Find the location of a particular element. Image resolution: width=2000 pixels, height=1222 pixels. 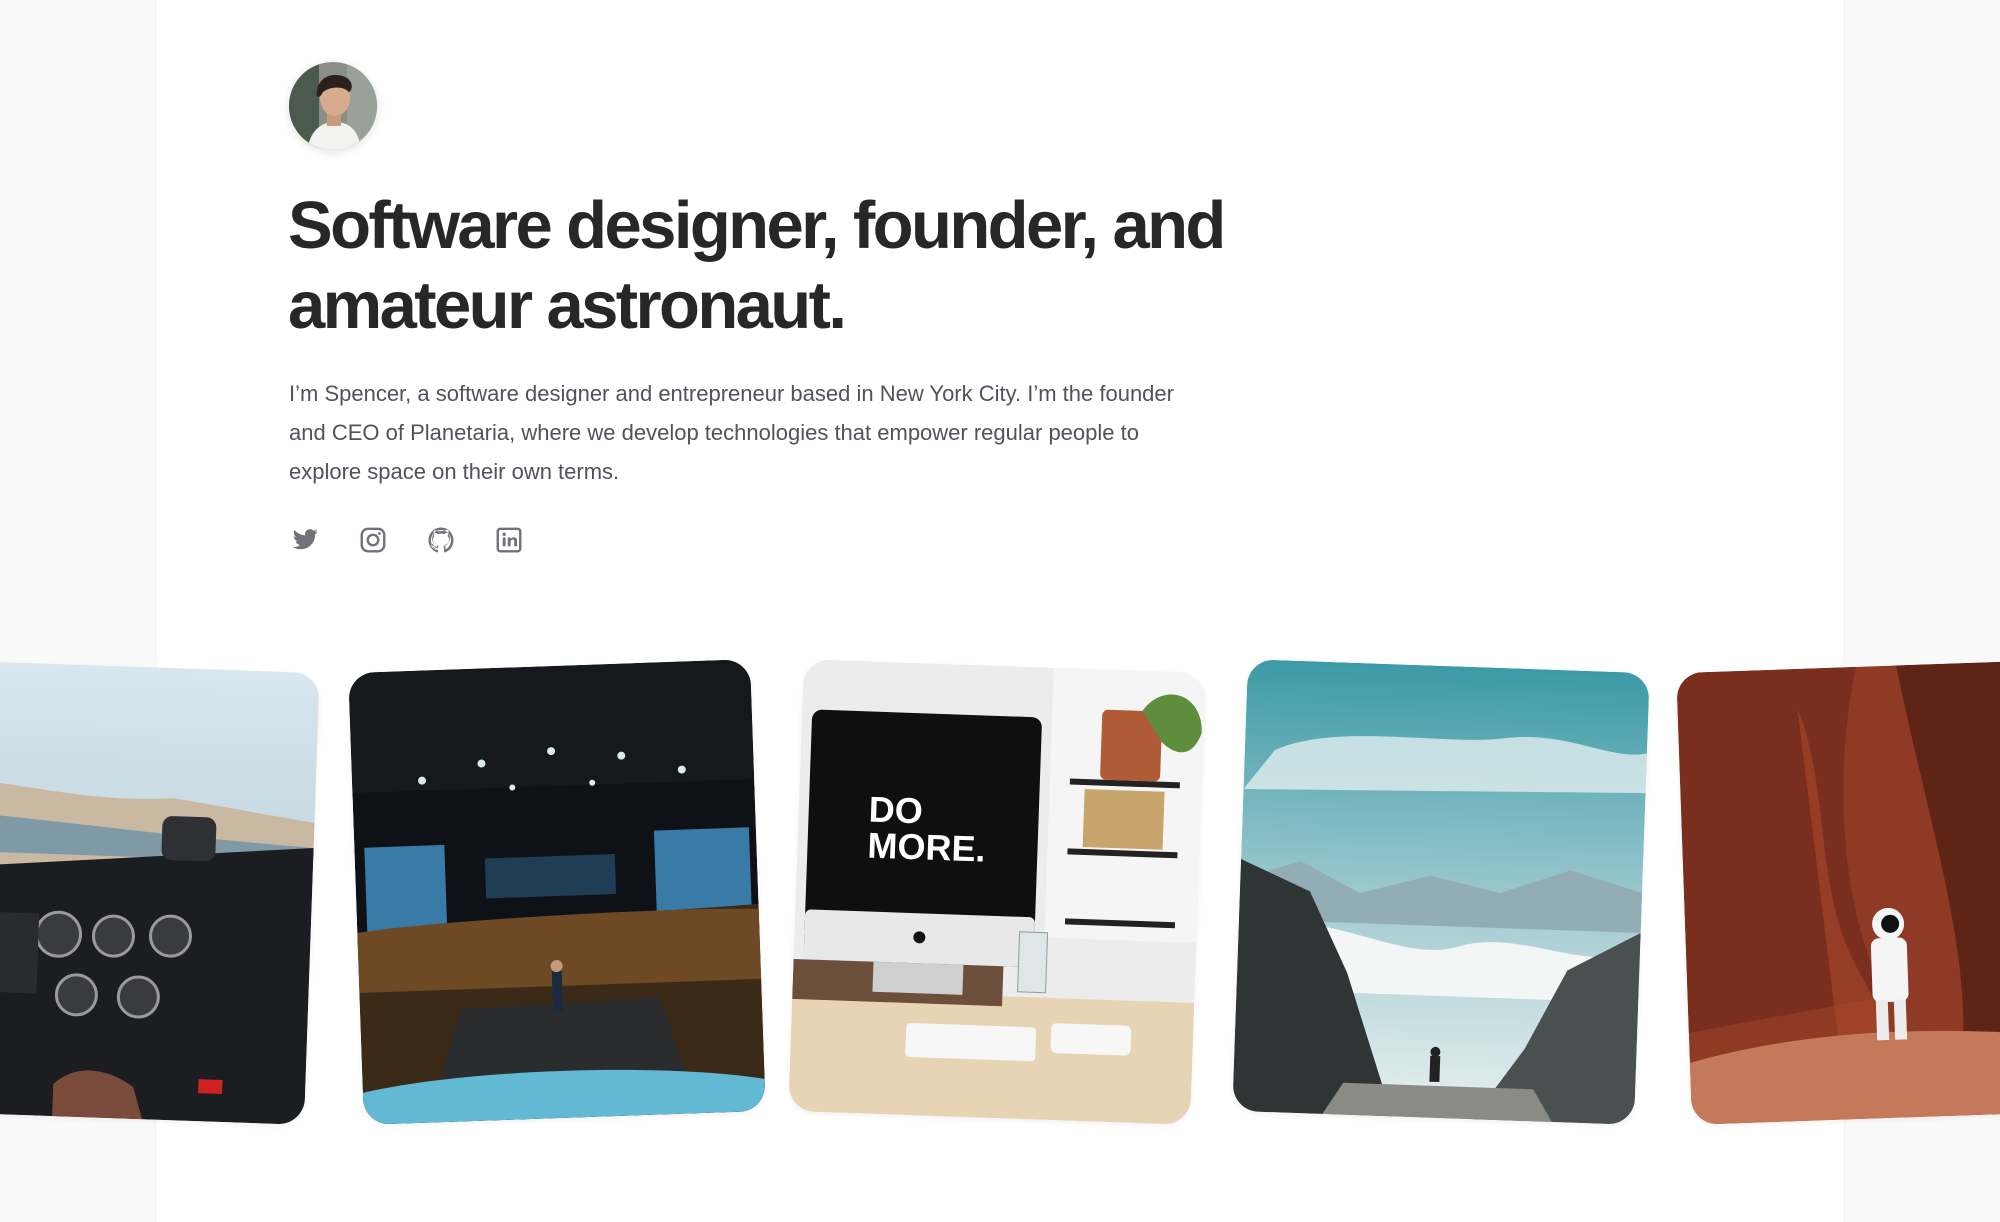

linkedin-link is located at coordinates (509, 540).